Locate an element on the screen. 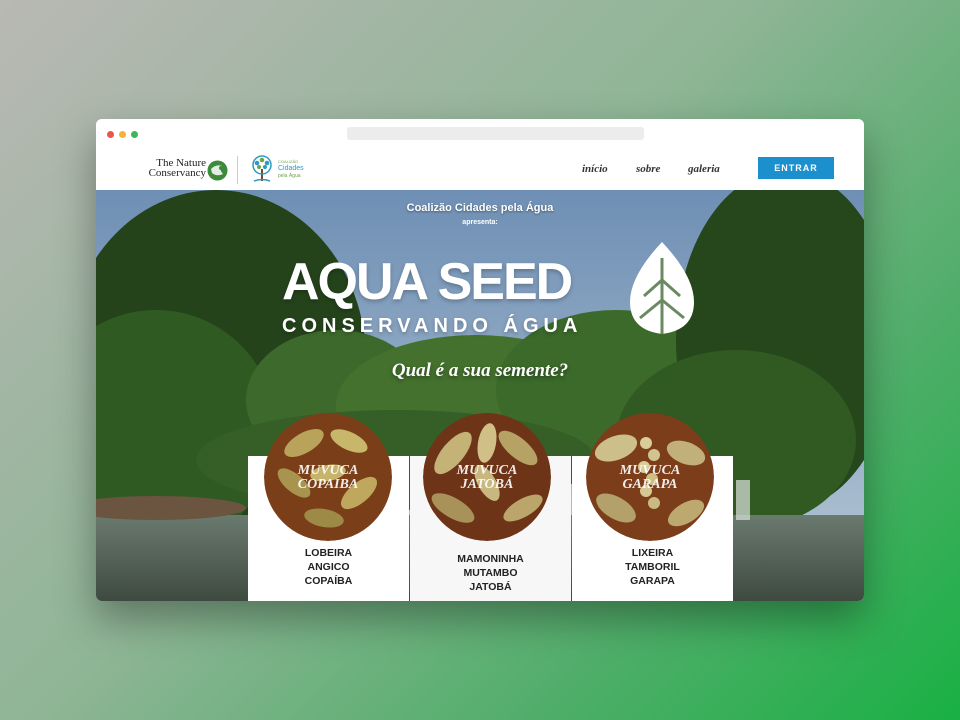  close-window-dot is located at coordinates (110, 134).